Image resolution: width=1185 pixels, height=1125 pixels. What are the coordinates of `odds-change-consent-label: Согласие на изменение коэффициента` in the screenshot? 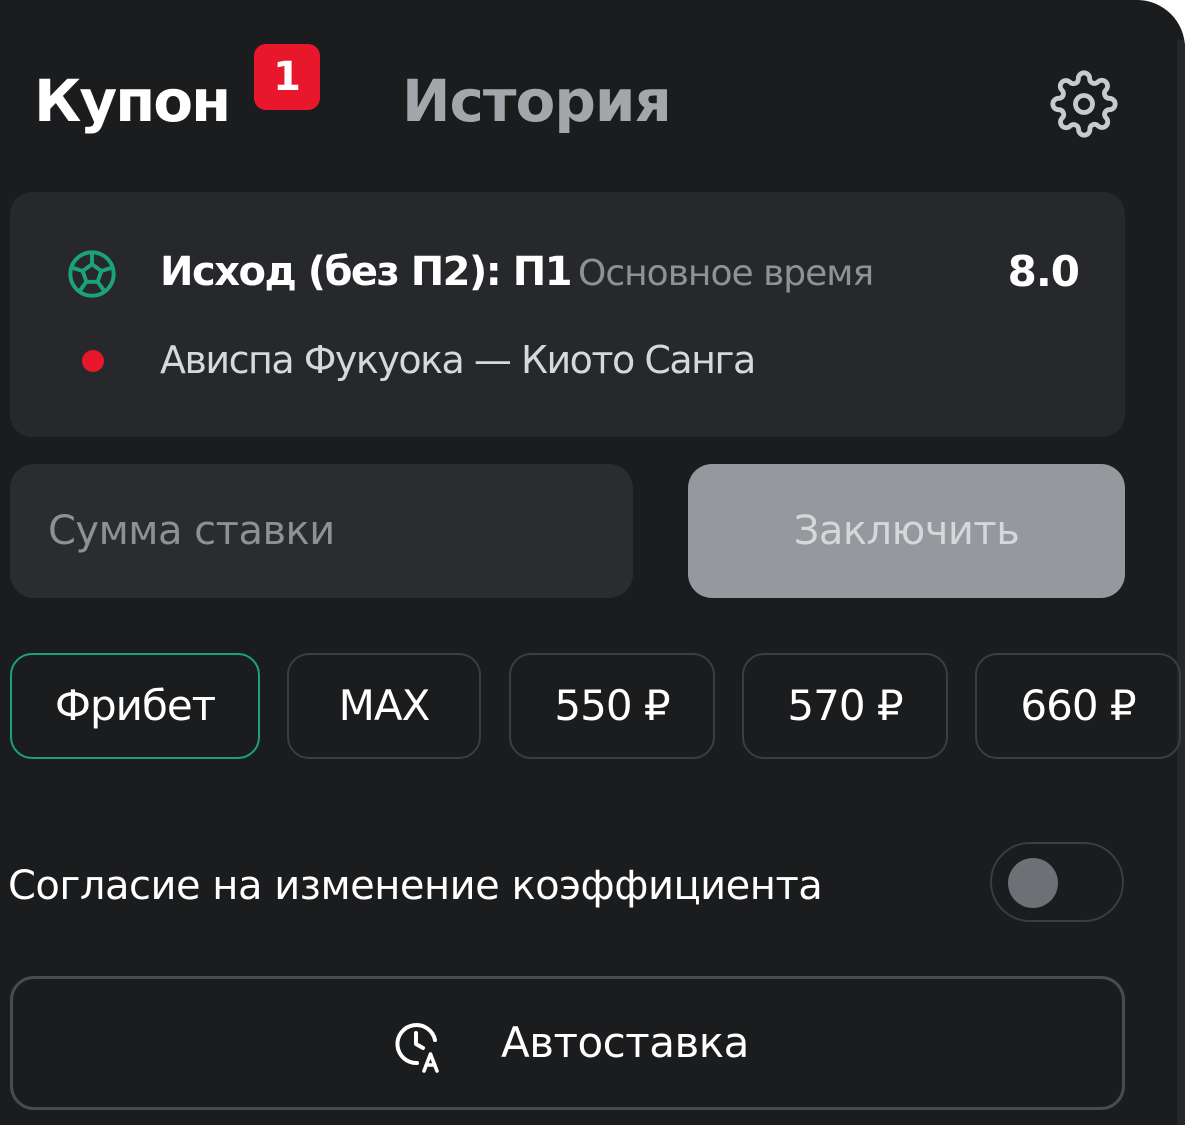 It's located at (415, 886).